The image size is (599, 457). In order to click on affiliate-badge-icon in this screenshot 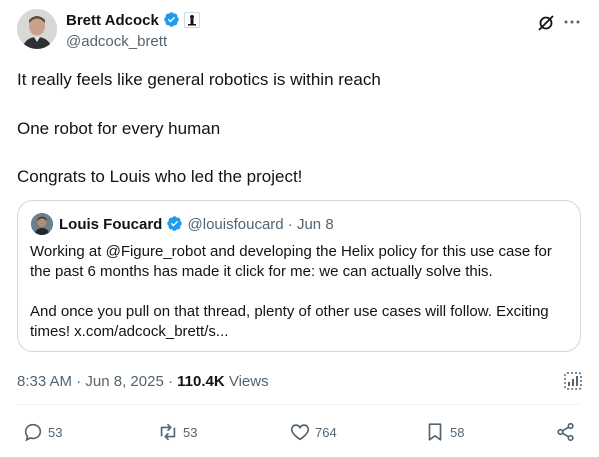, I will do `click(191, 20)`.